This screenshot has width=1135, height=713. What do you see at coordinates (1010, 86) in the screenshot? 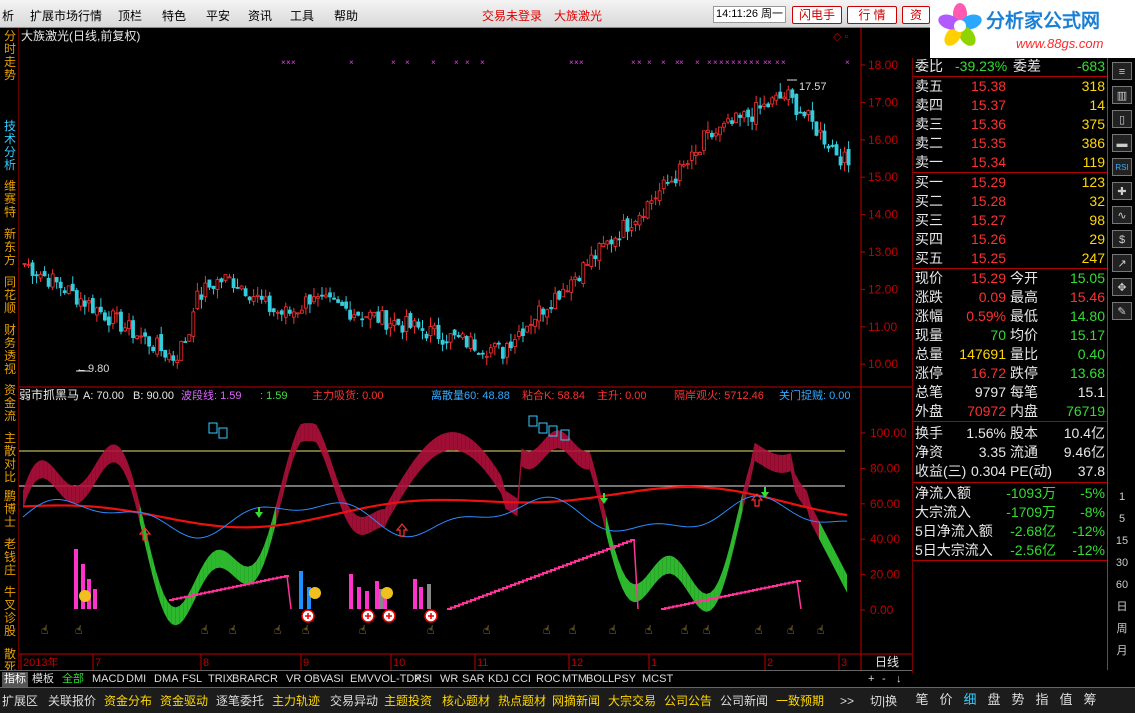
I see `ask-row: 卖五 15.38 318` at bounding box center [1010, 86].